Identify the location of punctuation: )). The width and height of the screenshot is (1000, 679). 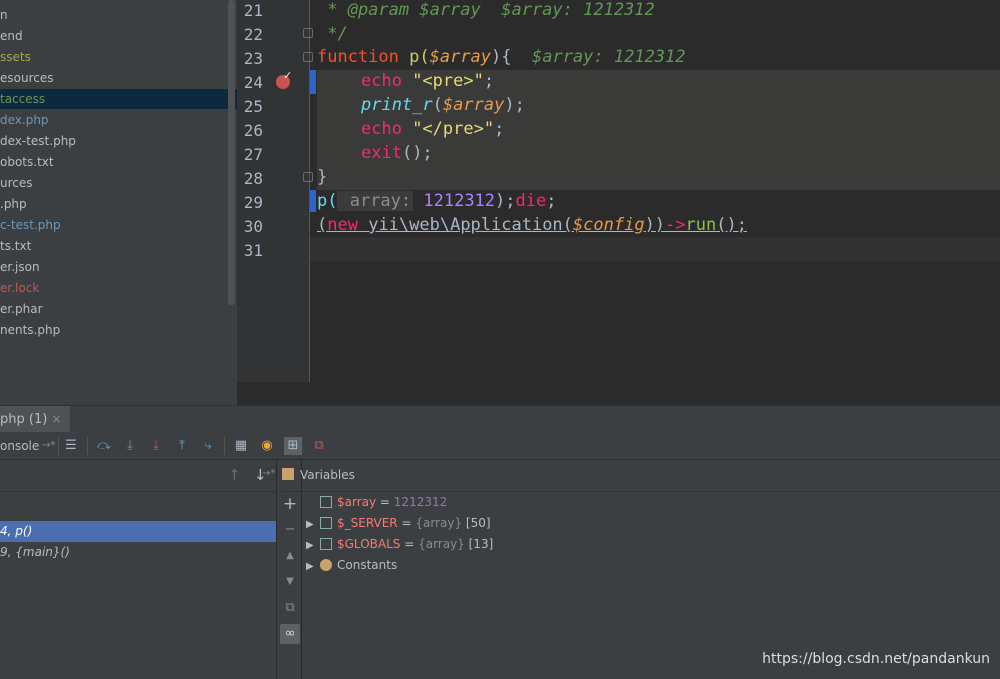
(655, 225).